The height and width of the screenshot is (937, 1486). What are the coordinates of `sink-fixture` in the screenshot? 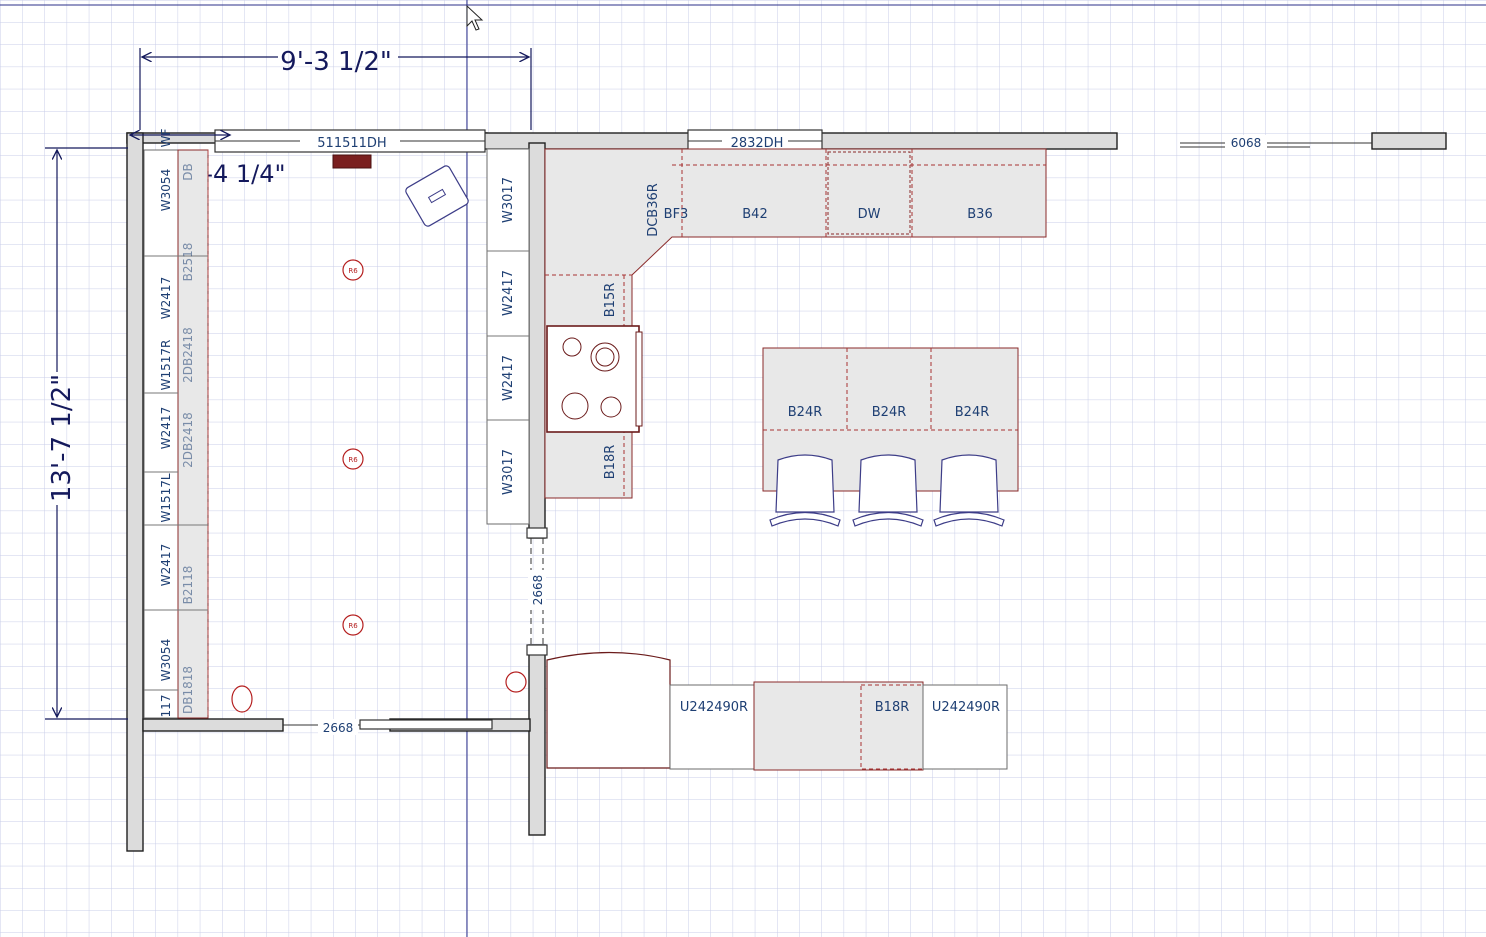 It's located at (516, 682).